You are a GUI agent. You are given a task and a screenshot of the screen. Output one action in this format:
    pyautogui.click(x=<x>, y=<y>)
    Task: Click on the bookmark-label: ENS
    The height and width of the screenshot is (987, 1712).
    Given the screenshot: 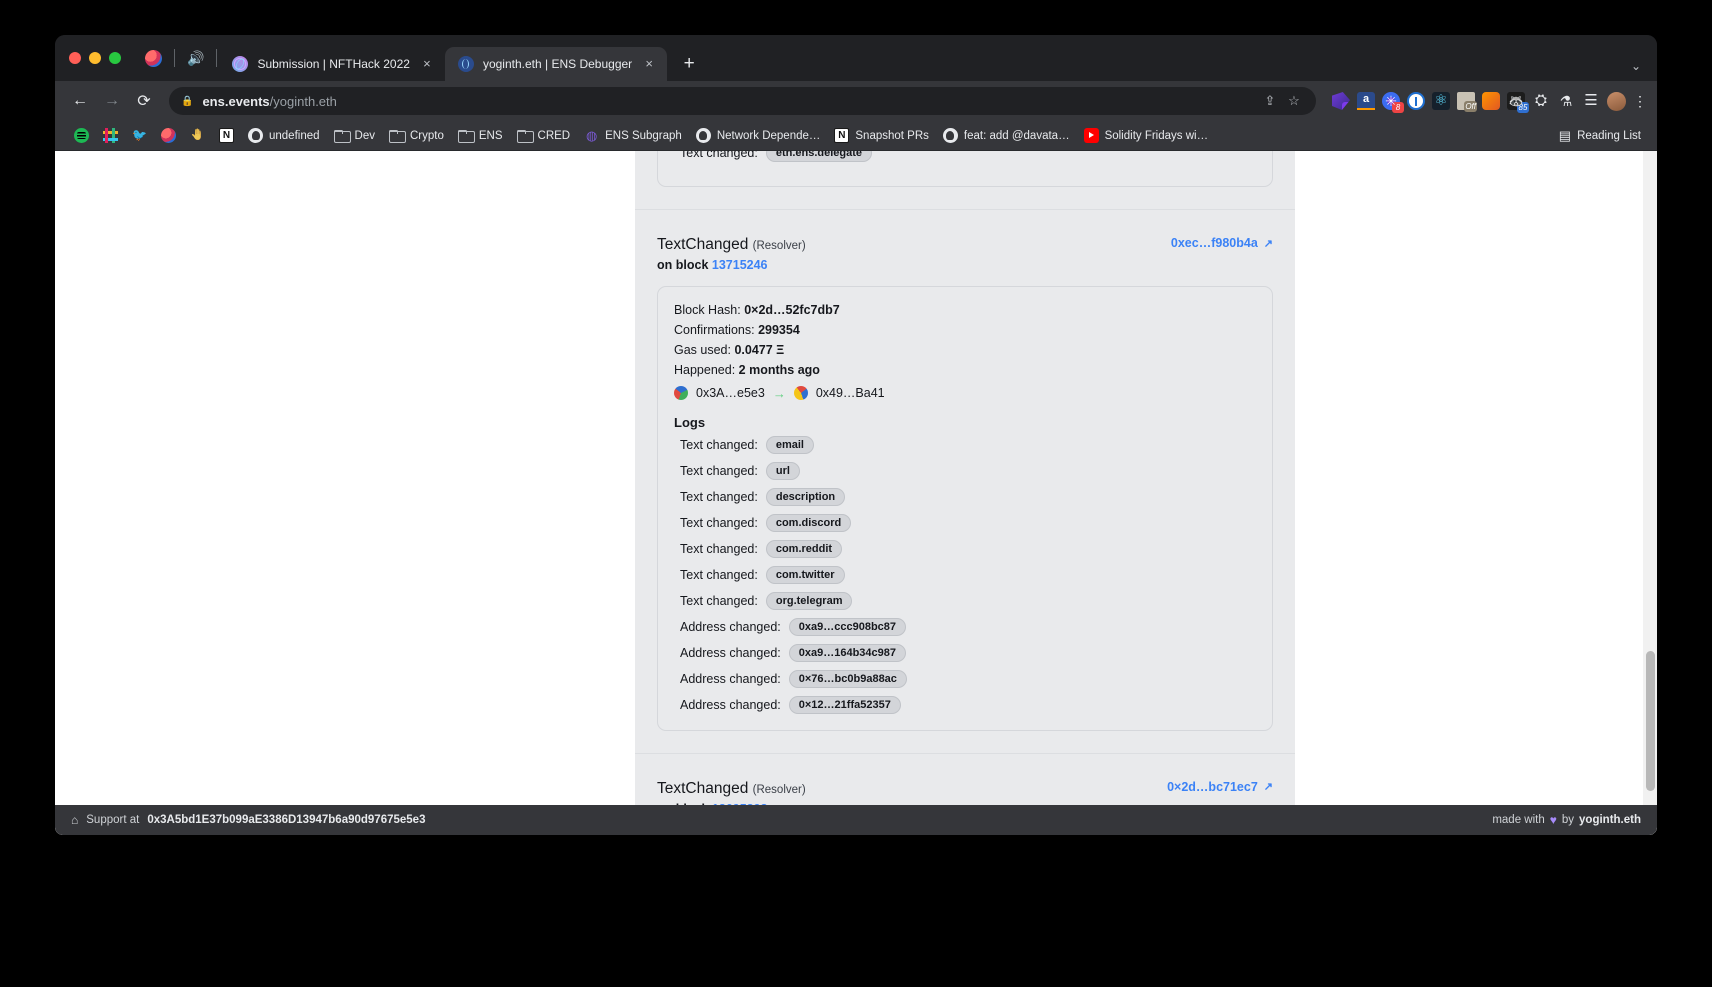 What is the action you would take?
    pyautogui.click(x=490, y=135)
    